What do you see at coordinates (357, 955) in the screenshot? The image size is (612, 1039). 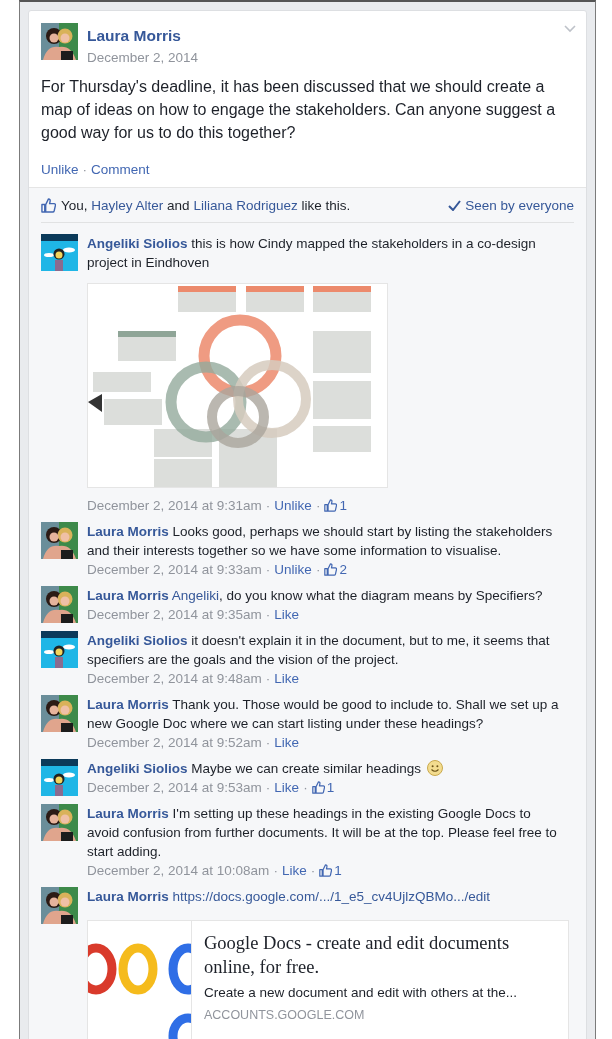 I see `preview-title: Google Docs - create and edit documents online, for free.` at bounding box center [357, 955].